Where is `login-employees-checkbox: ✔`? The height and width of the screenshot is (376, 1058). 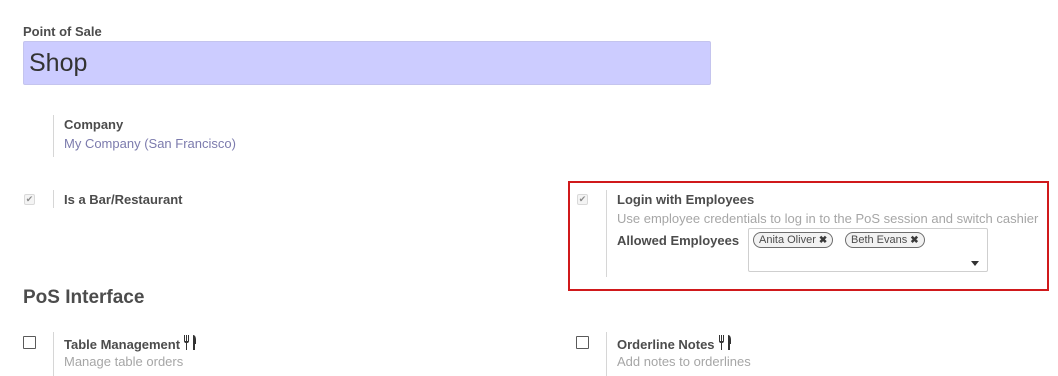 login-employees-checkbox: ✔ is located at coordinates (582, 199).